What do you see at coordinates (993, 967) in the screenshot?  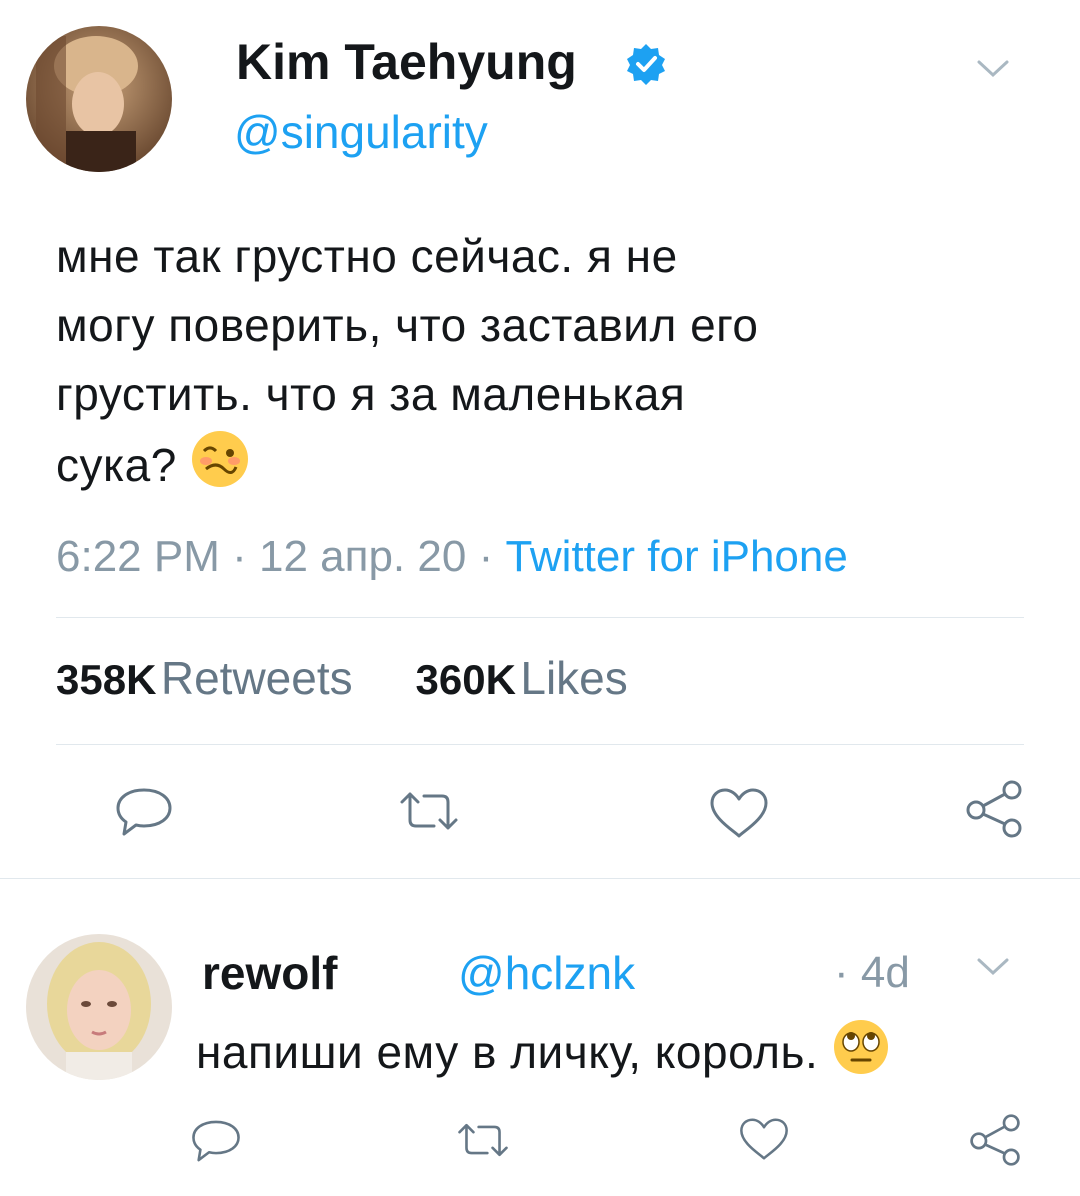 I see `reply-options-chevron-icon` at bounding box center [993, 967].